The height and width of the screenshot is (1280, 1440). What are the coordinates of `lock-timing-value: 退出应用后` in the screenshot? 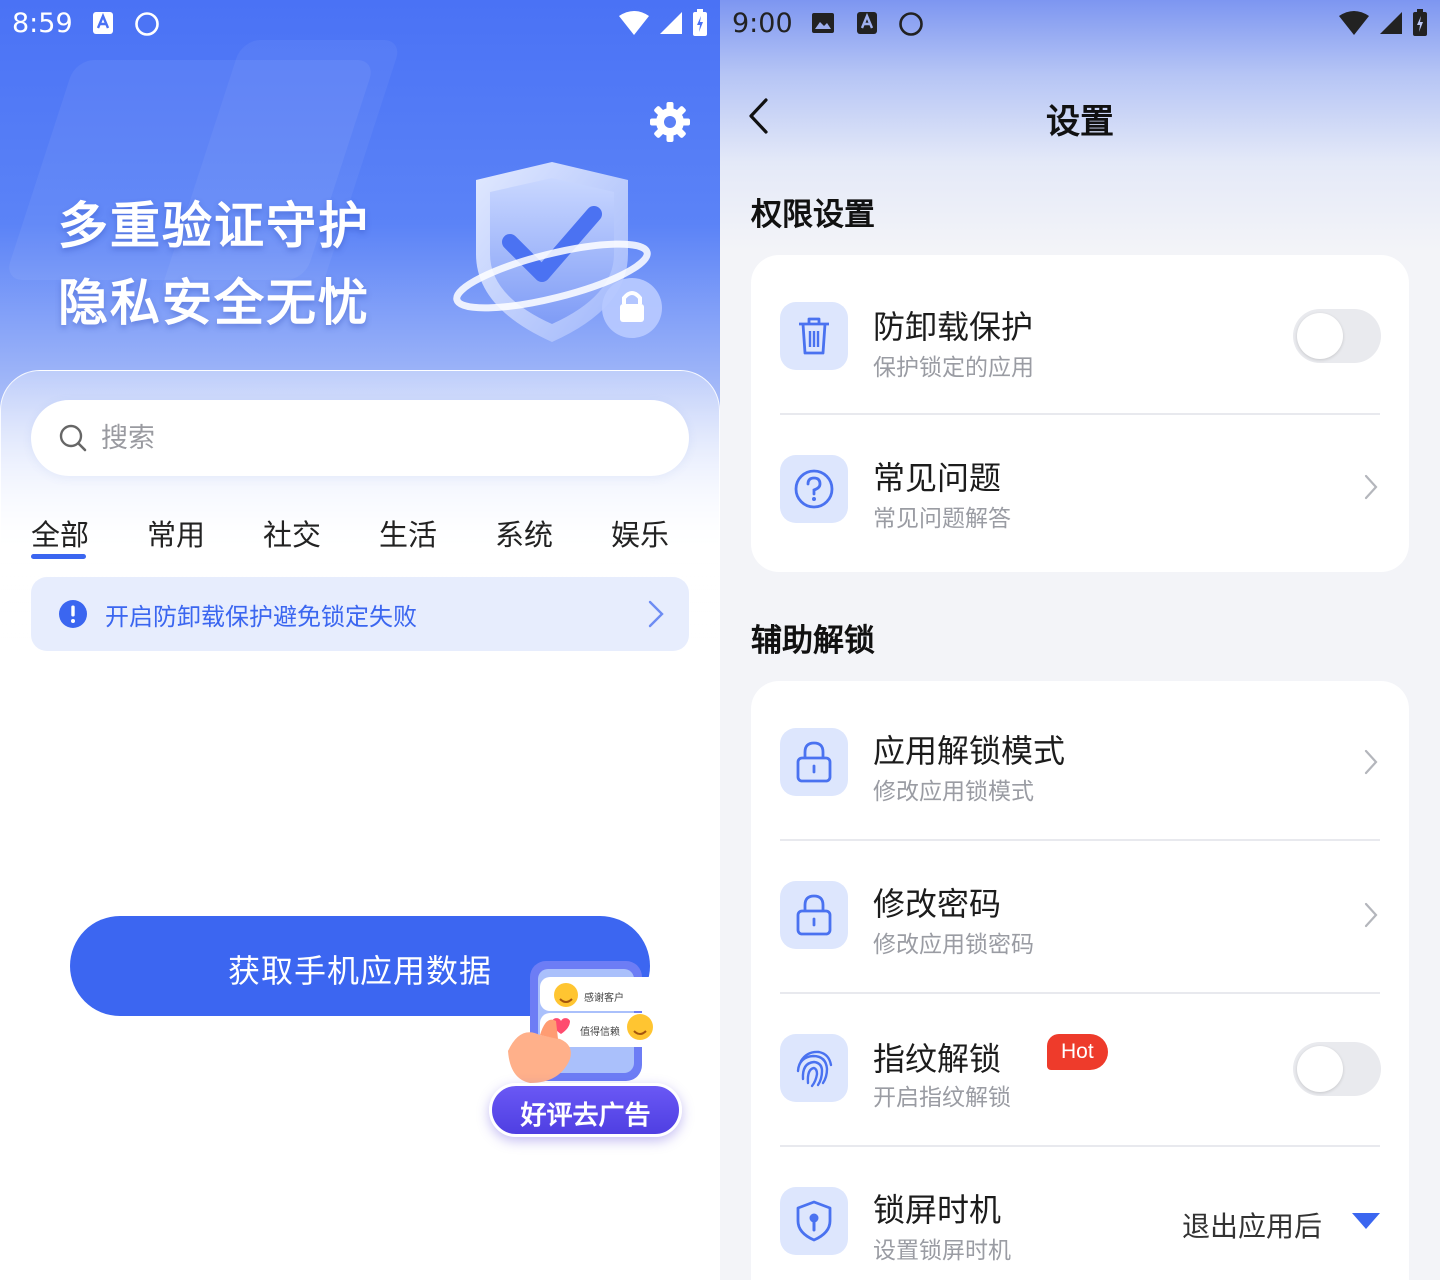 It's located at (1252, 1225).